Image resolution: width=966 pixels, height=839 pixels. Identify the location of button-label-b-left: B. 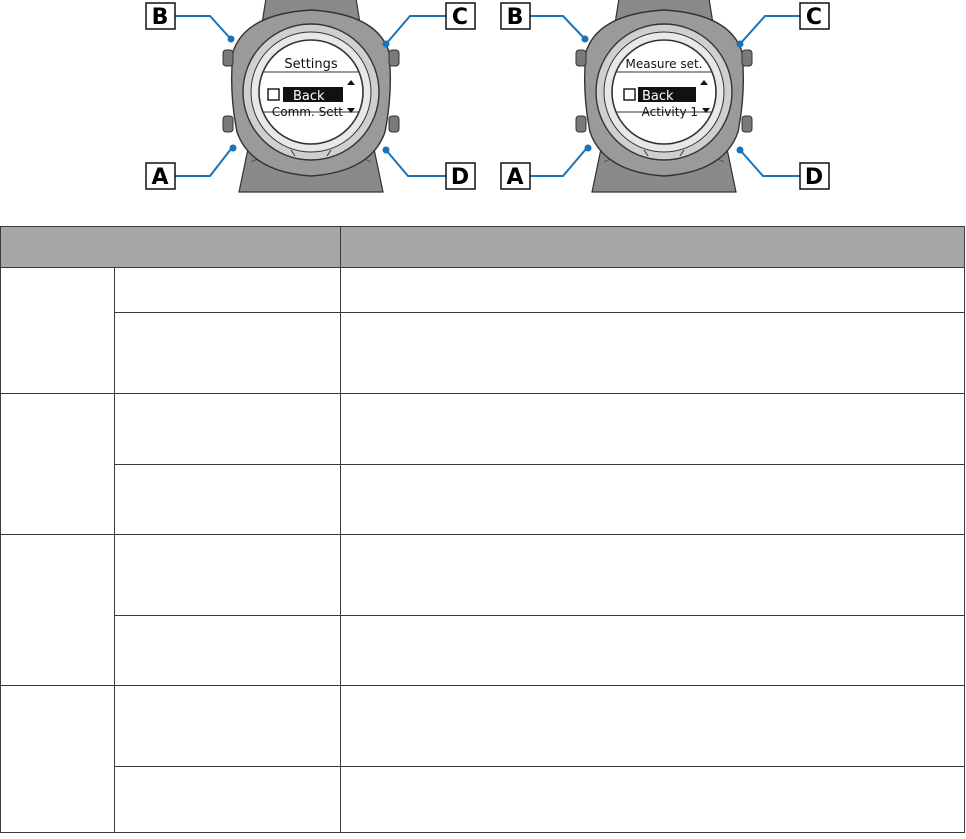
(160, 16).